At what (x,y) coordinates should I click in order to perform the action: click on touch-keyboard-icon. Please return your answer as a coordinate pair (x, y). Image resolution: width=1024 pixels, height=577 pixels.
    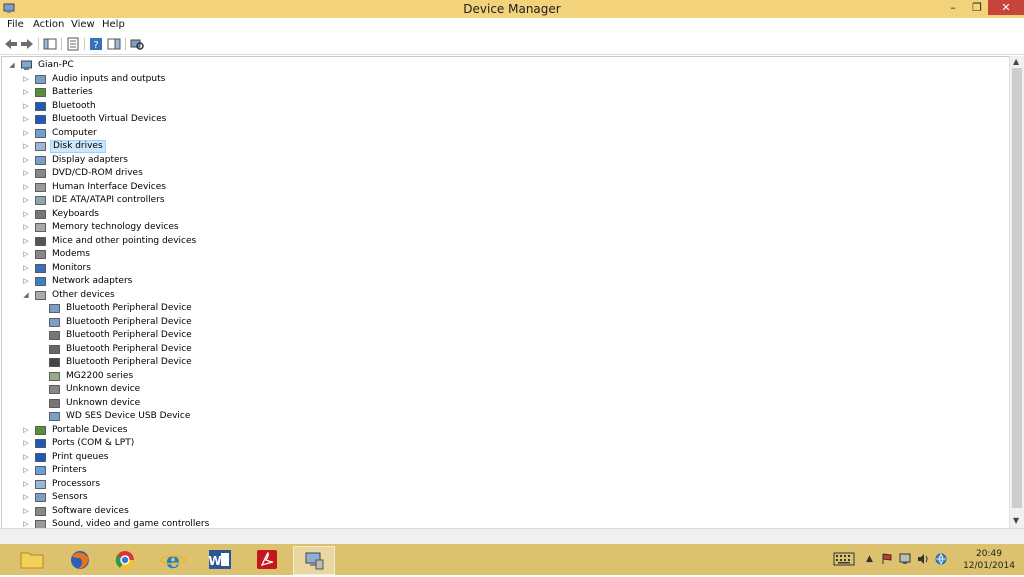
    Looking at the image, I should click on (844, 559).